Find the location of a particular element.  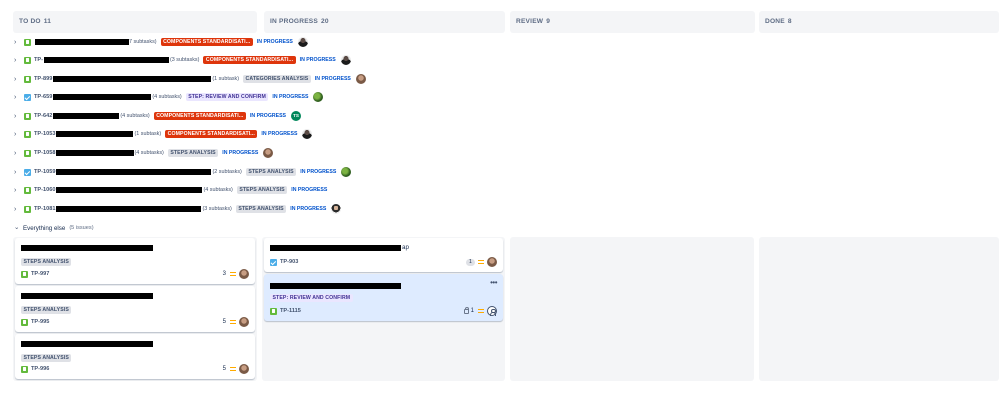

issue-key: TP-1059 is located at coordinates (44, 172).